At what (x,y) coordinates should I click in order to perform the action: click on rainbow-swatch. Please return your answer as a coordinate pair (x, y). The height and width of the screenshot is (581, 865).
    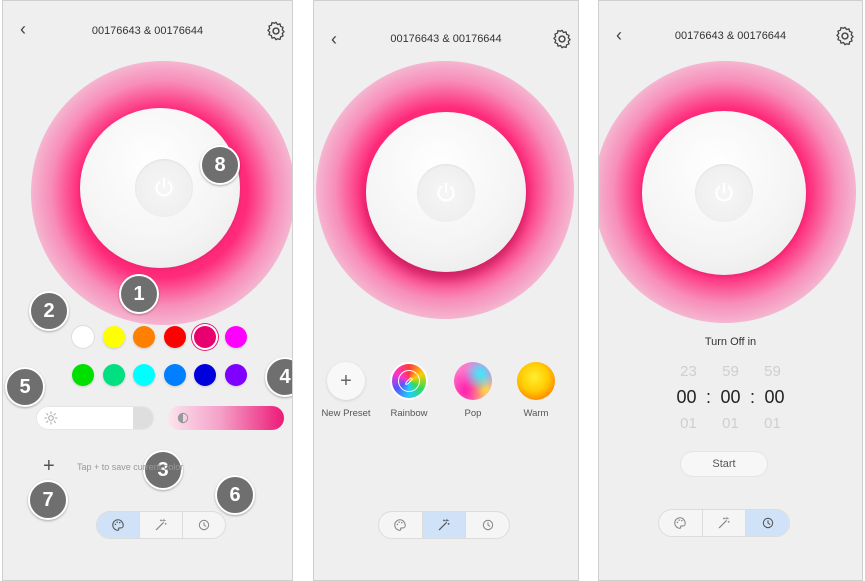
    Looking at the image, I should click on (409, 381).